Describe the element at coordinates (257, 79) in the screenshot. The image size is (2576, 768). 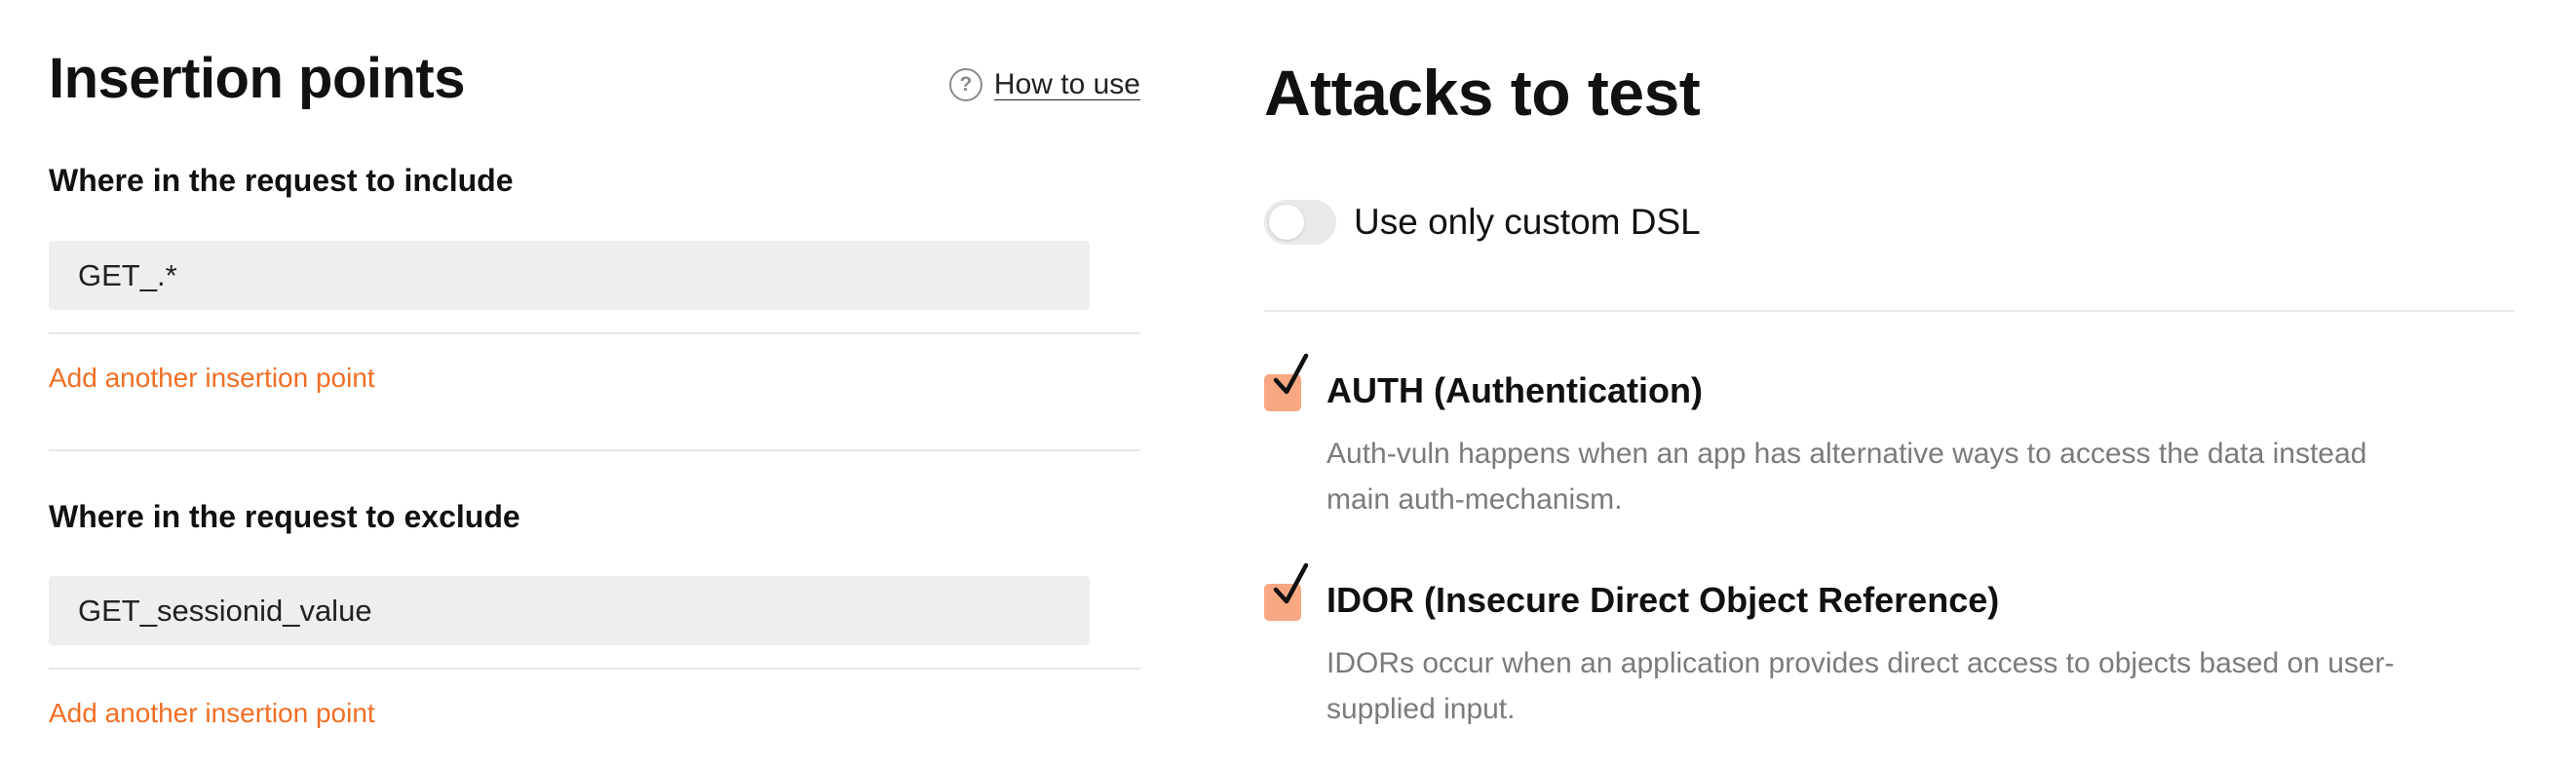
I see `insertion-points-title: Insertion points` at that location.